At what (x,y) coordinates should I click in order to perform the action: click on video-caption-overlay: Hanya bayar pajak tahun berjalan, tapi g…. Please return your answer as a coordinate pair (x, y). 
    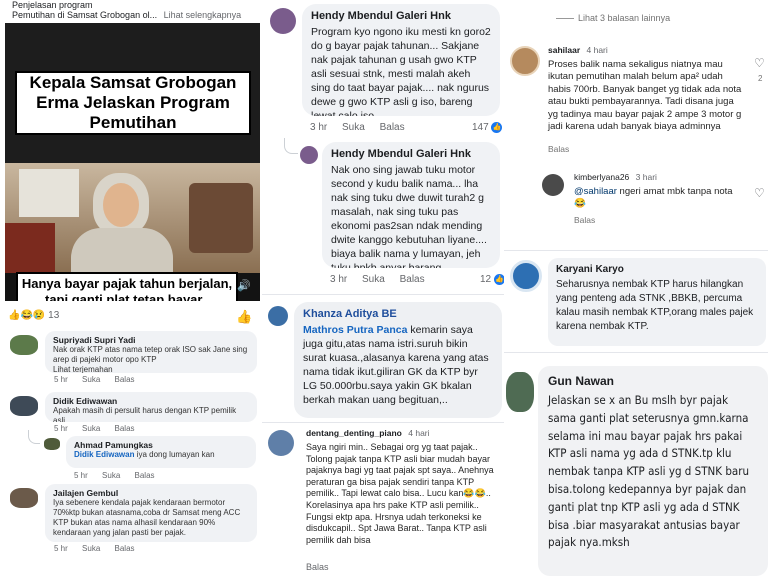
    Looking at the image, I should click on (127, 286).